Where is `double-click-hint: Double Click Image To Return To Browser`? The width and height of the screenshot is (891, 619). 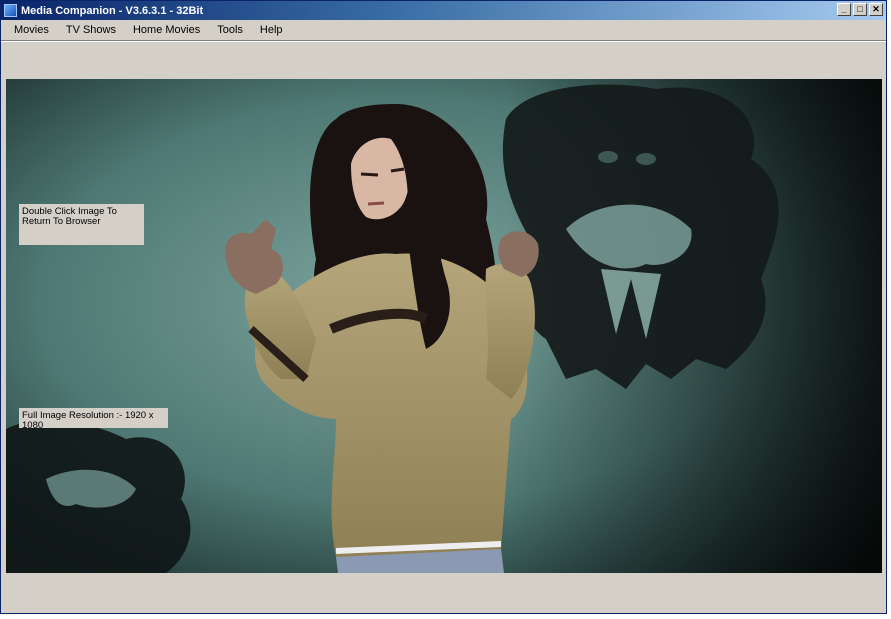 double-click-hint: Double Click Image To Return To Browser is located at coordinates (81, 224).